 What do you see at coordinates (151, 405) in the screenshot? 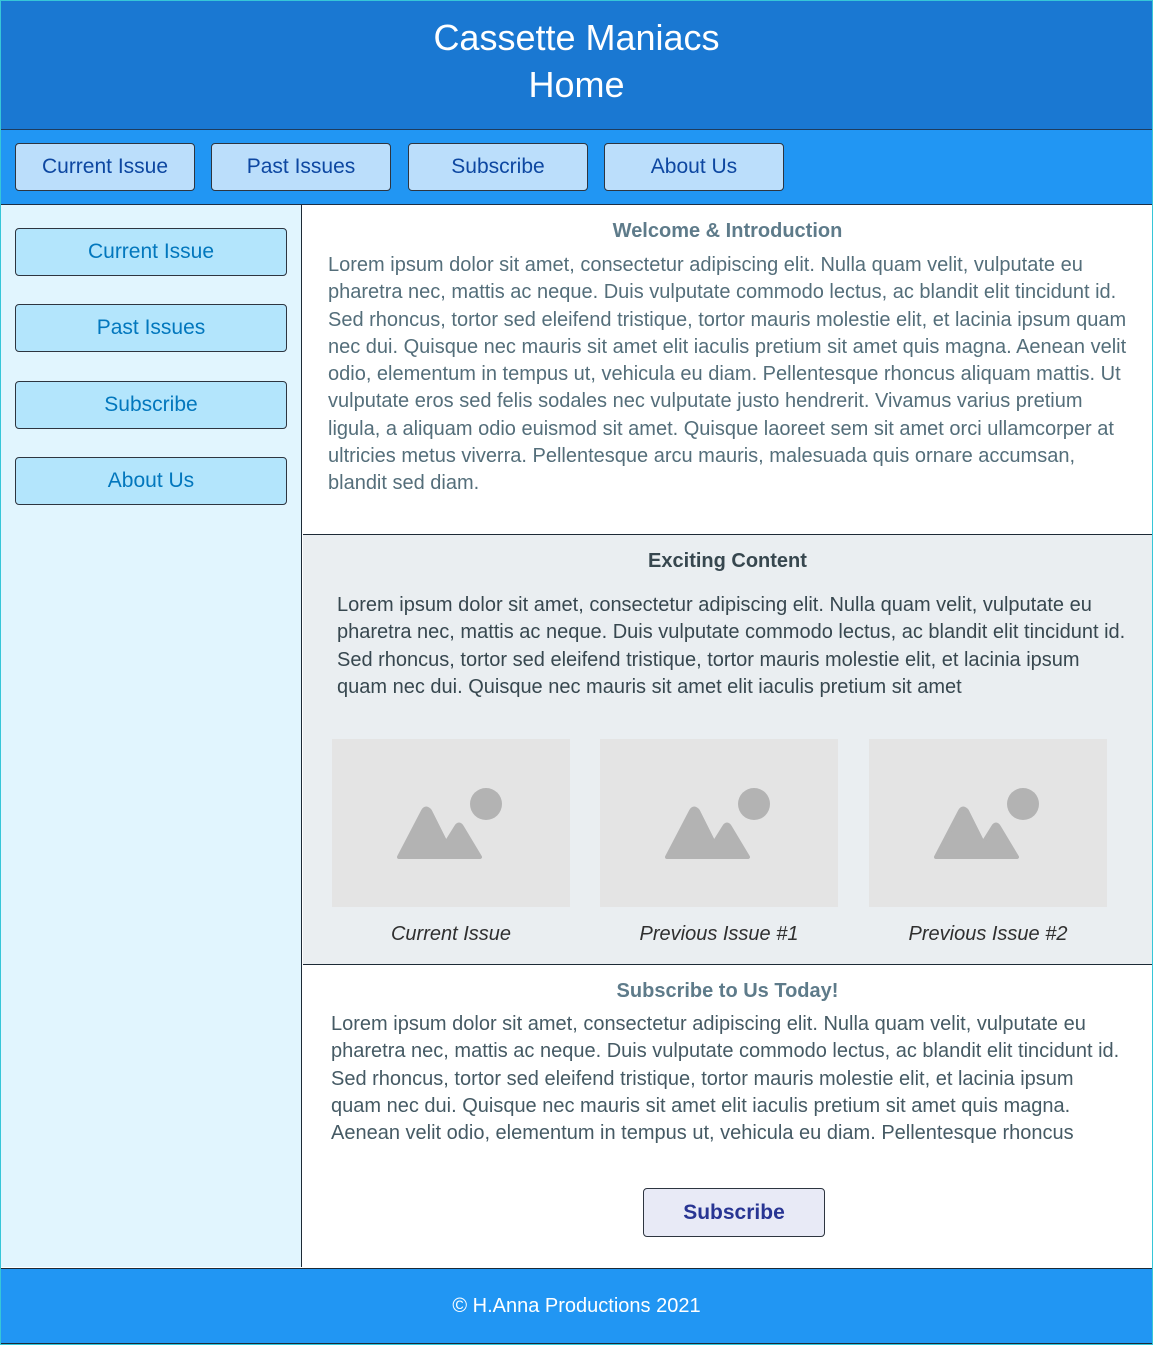
I see `sidebar-item-subscribe: Subscribe` at bounding box center [151, 405].